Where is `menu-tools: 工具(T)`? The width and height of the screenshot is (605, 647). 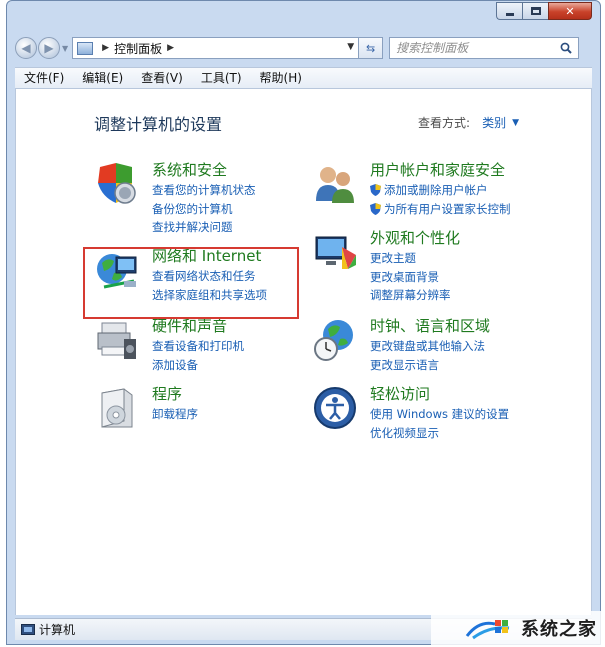 menu-tools: 工具(T) is located at coordinates (221, 78).